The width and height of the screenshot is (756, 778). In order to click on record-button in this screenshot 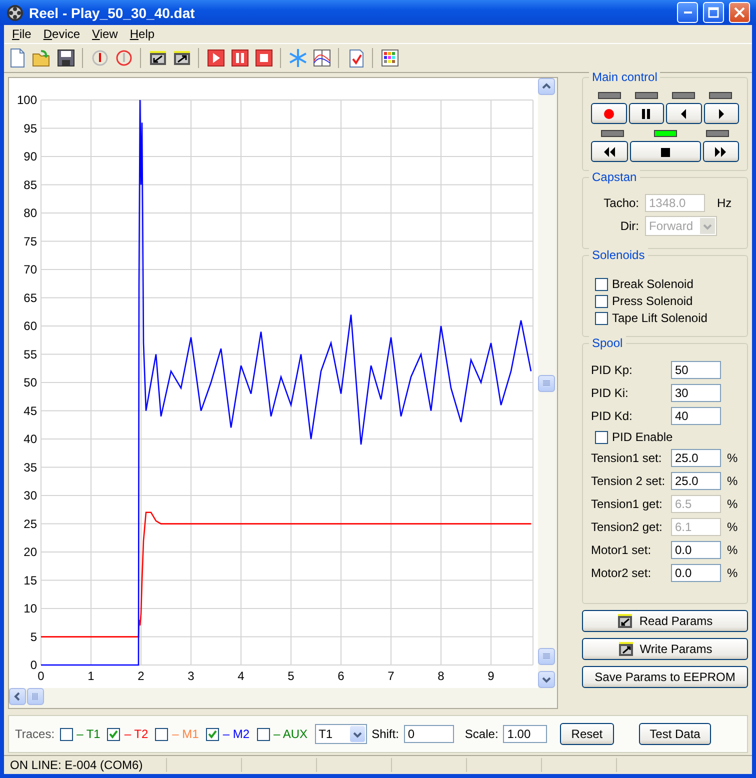, I will do `click(608, 113)`.